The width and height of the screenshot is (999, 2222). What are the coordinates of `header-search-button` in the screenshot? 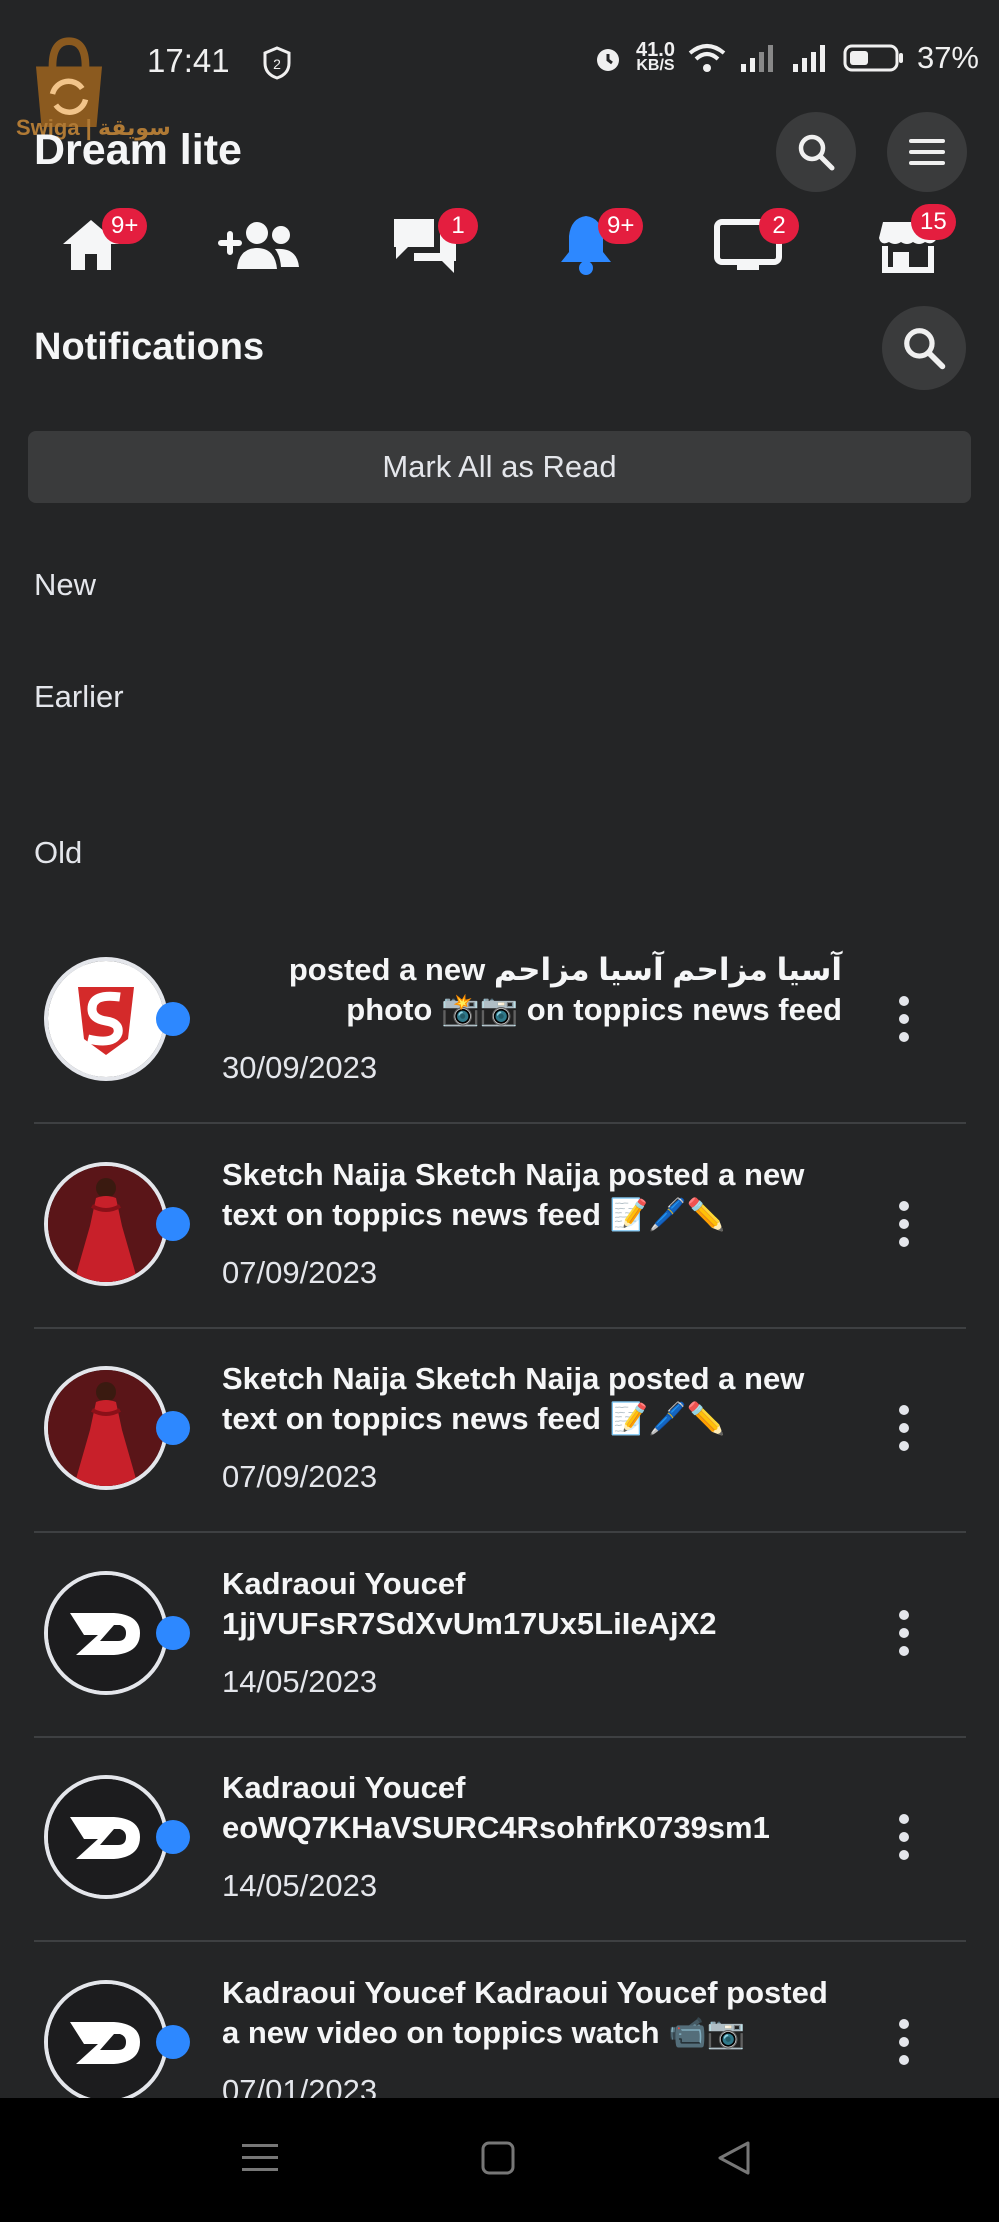 It's located at (816, 152).